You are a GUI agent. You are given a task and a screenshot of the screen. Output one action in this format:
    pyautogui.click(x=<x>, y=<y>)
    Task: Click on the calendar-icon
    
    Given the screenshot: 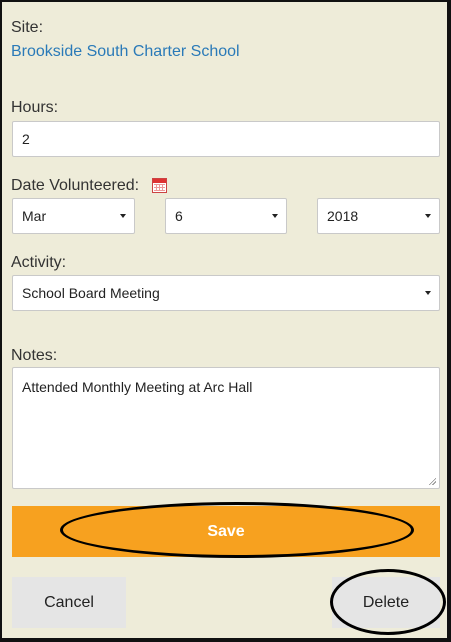 What is the action you would take?
    pyautogui.click(x=159, y=185)
    